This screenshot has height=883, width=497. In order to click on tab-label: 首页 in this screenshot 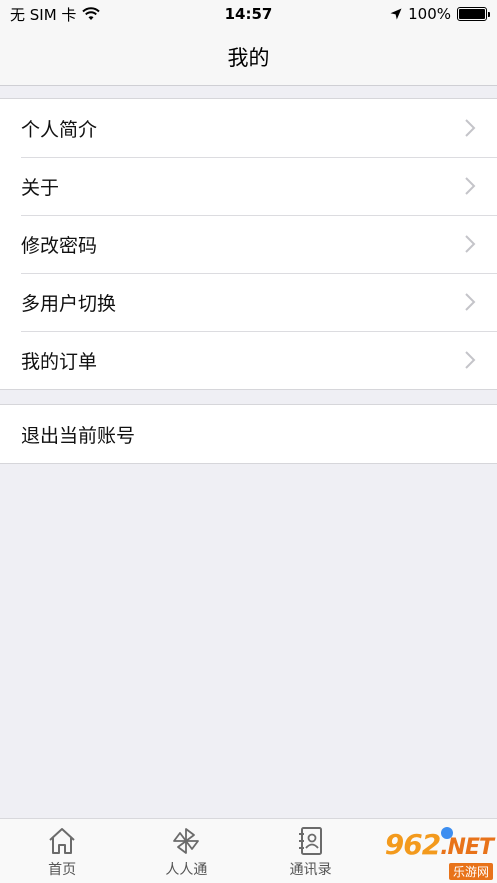, I will do `click(62, 870)`.